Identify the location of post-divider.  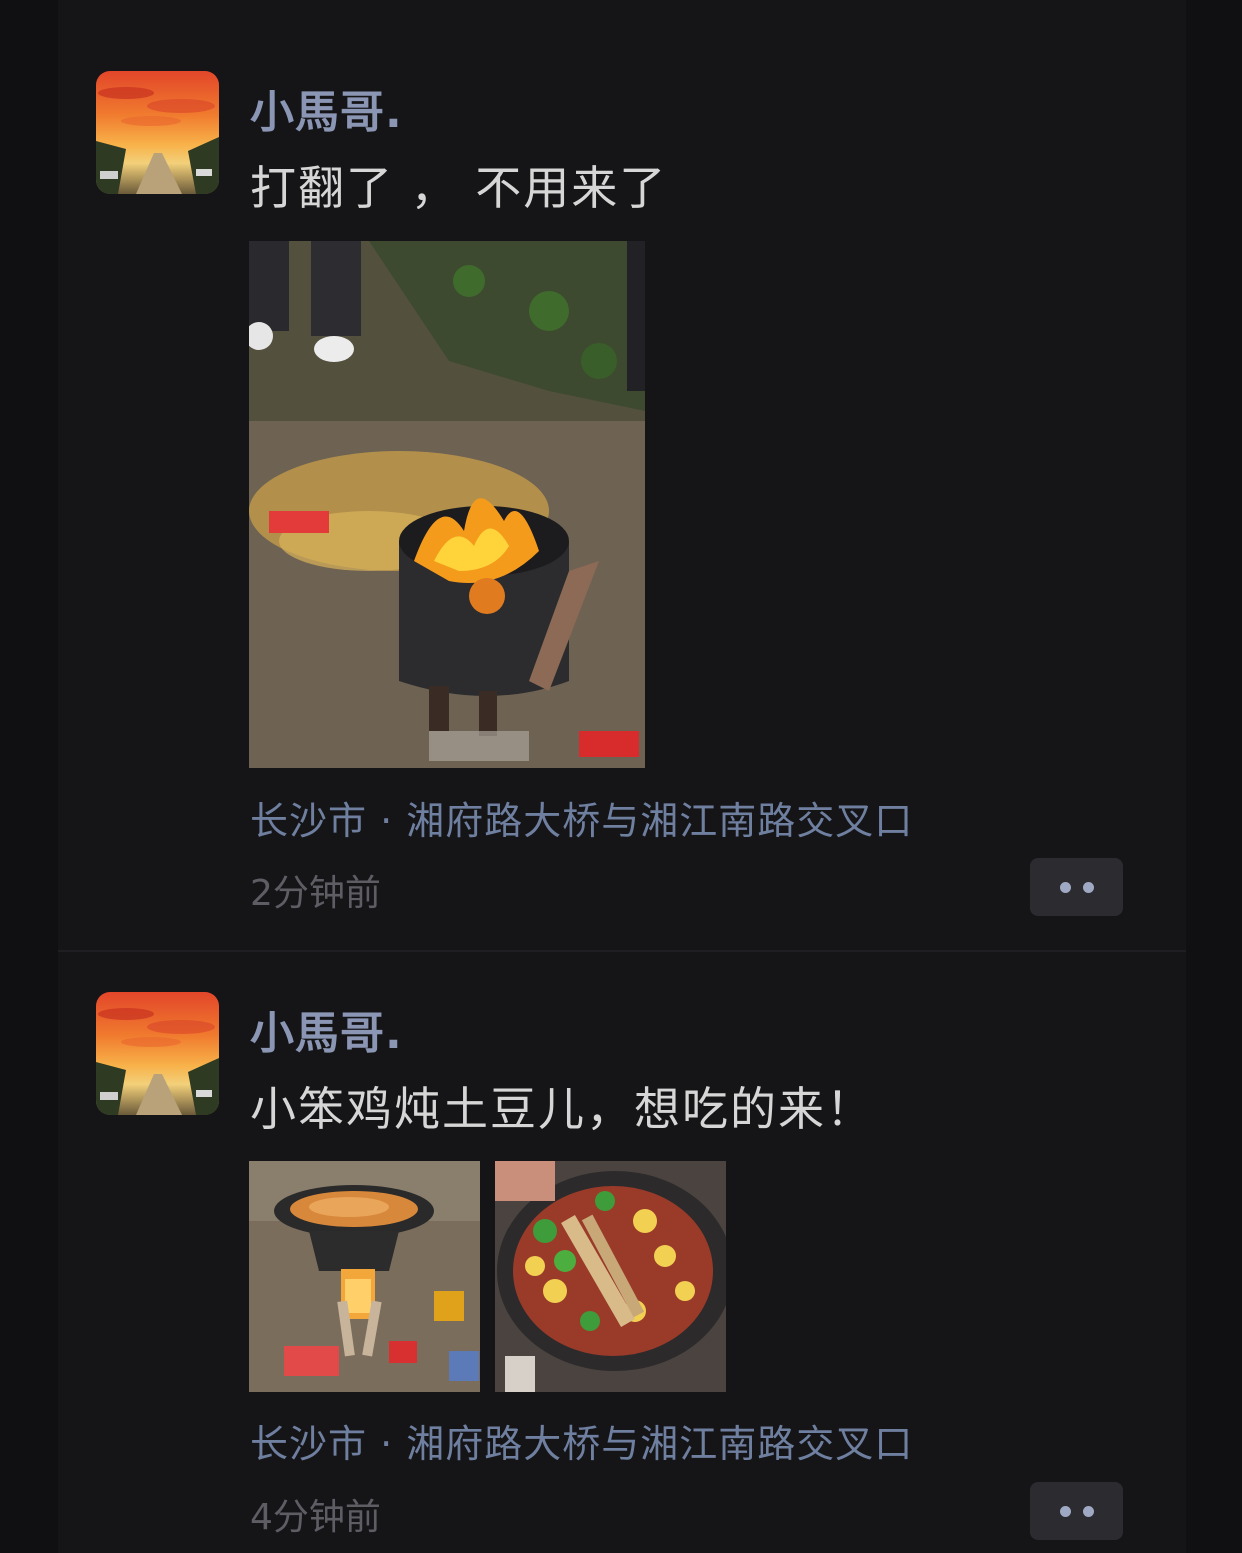
(622, 951).